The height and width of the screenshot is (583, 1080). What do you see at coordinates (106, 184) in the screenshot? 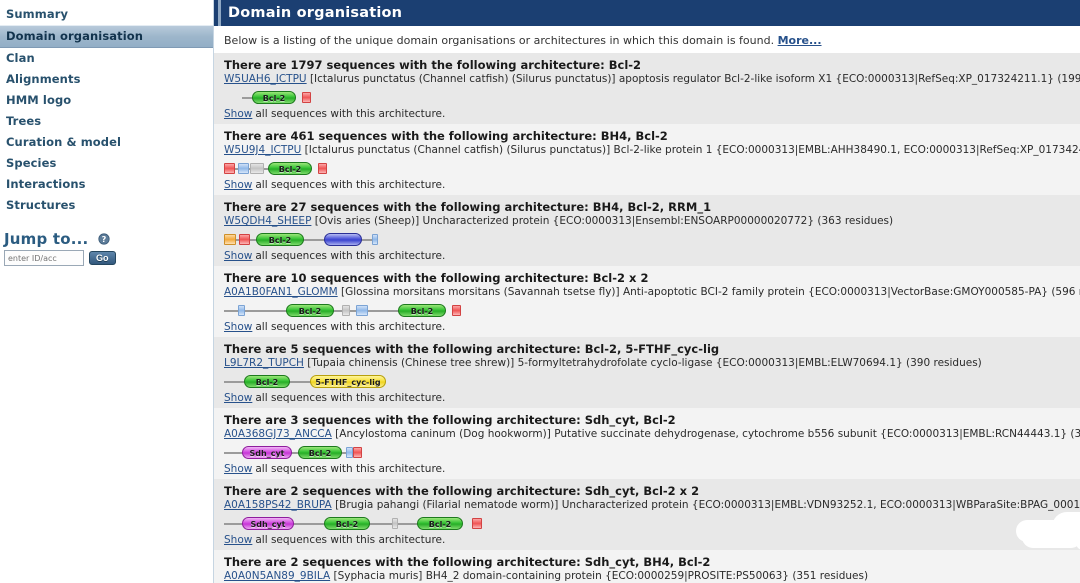
I see `sidebar-item-interactions: Interactions` at bounding box center [106, 184].